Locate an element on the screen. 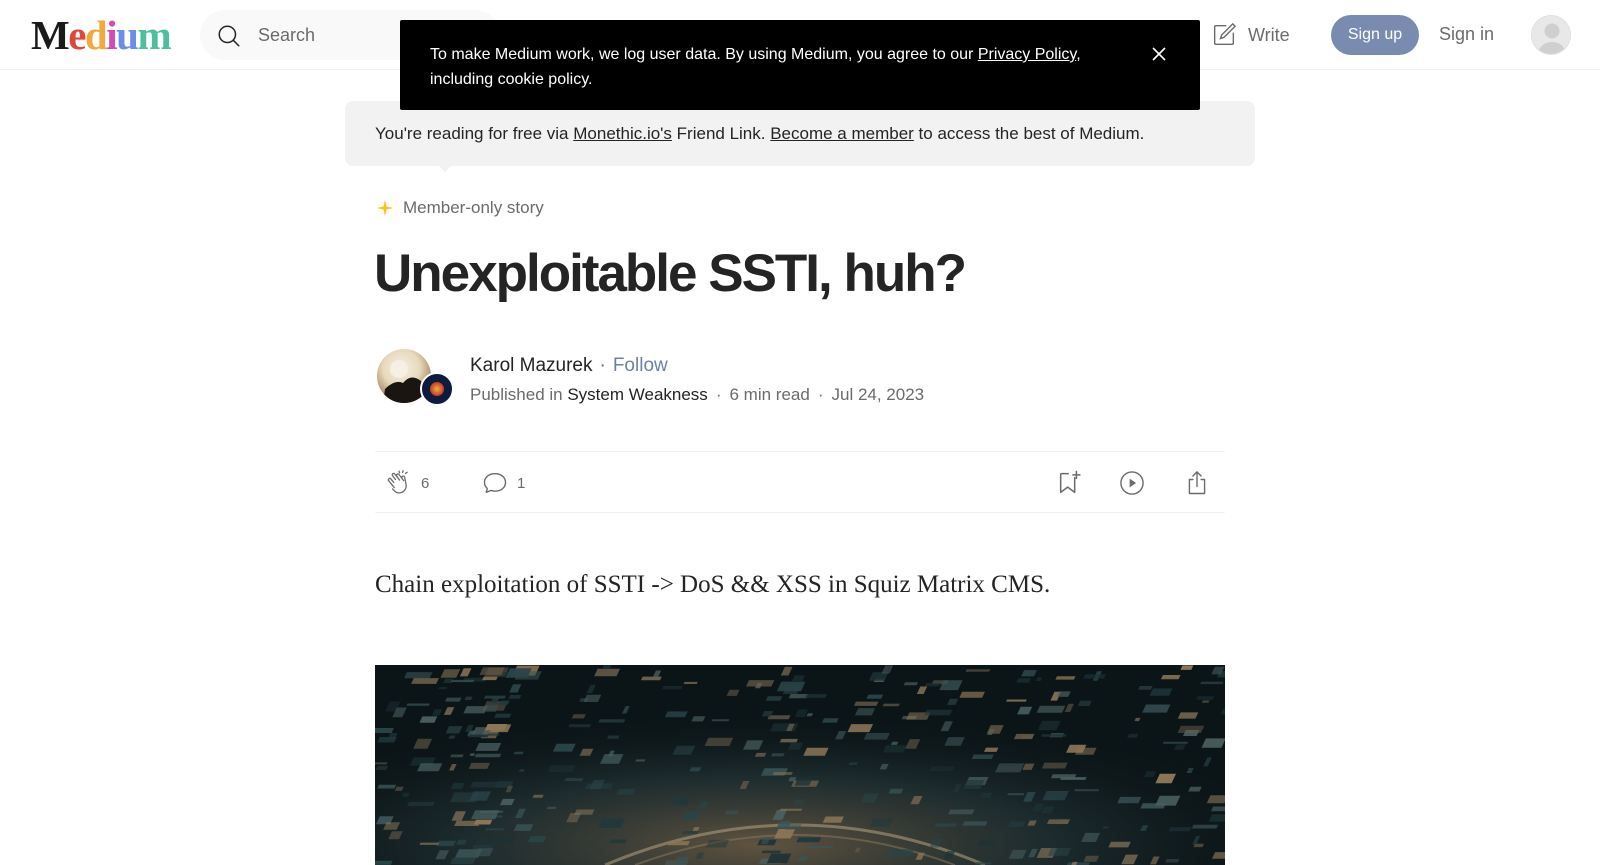 This screenshot has width=1600, height=865. write-icon is located at coordinates (1225, 34).